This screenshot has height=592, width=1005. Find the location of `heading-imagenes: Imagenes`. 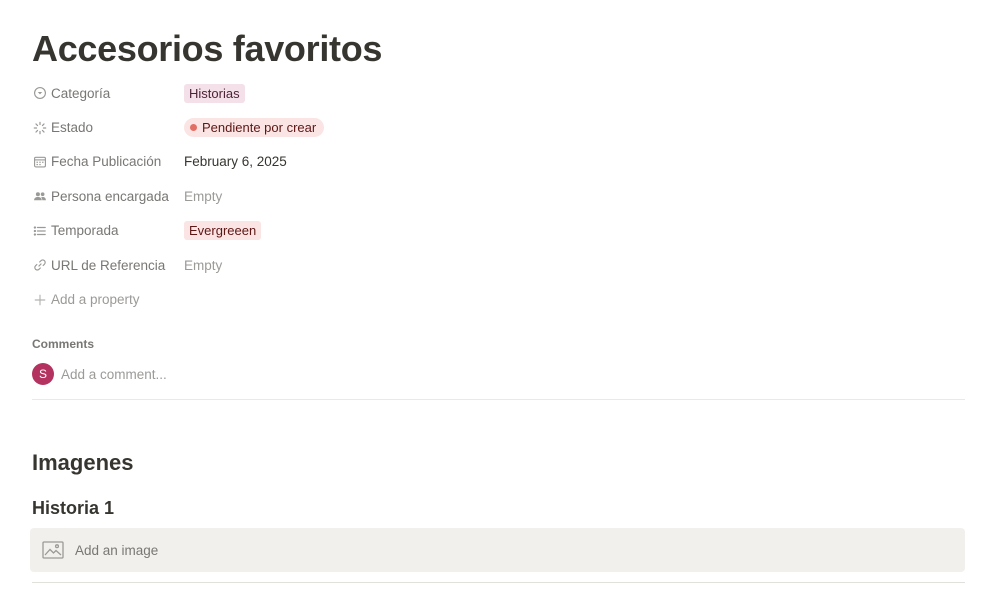

heading-imagenes: Imagenes is located at coordinates (83, 463).